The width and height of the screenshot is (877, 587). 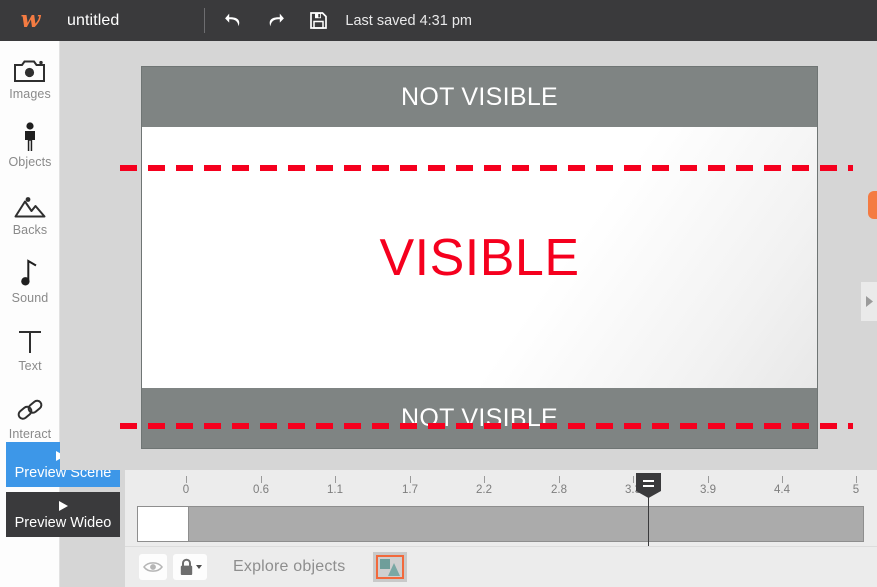 I want to click on timeline-tick-1: 0.6, so click(x=261, y=486).